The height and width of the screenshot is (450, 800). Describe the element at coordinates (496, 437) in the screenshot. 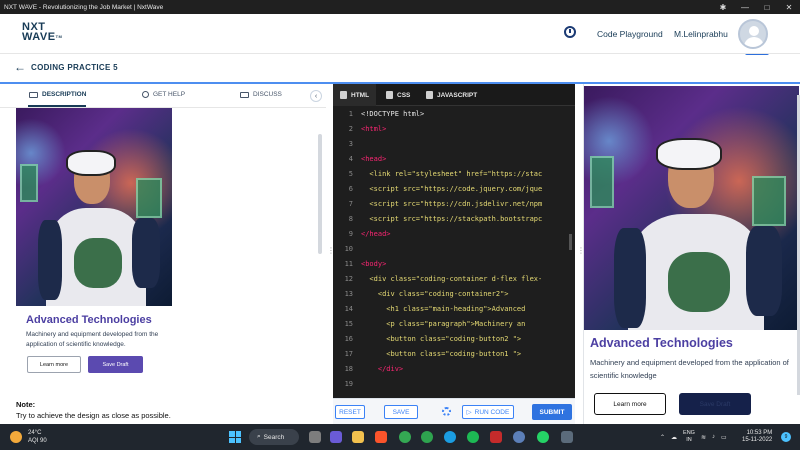

I see `mcafee-icon` at that location.